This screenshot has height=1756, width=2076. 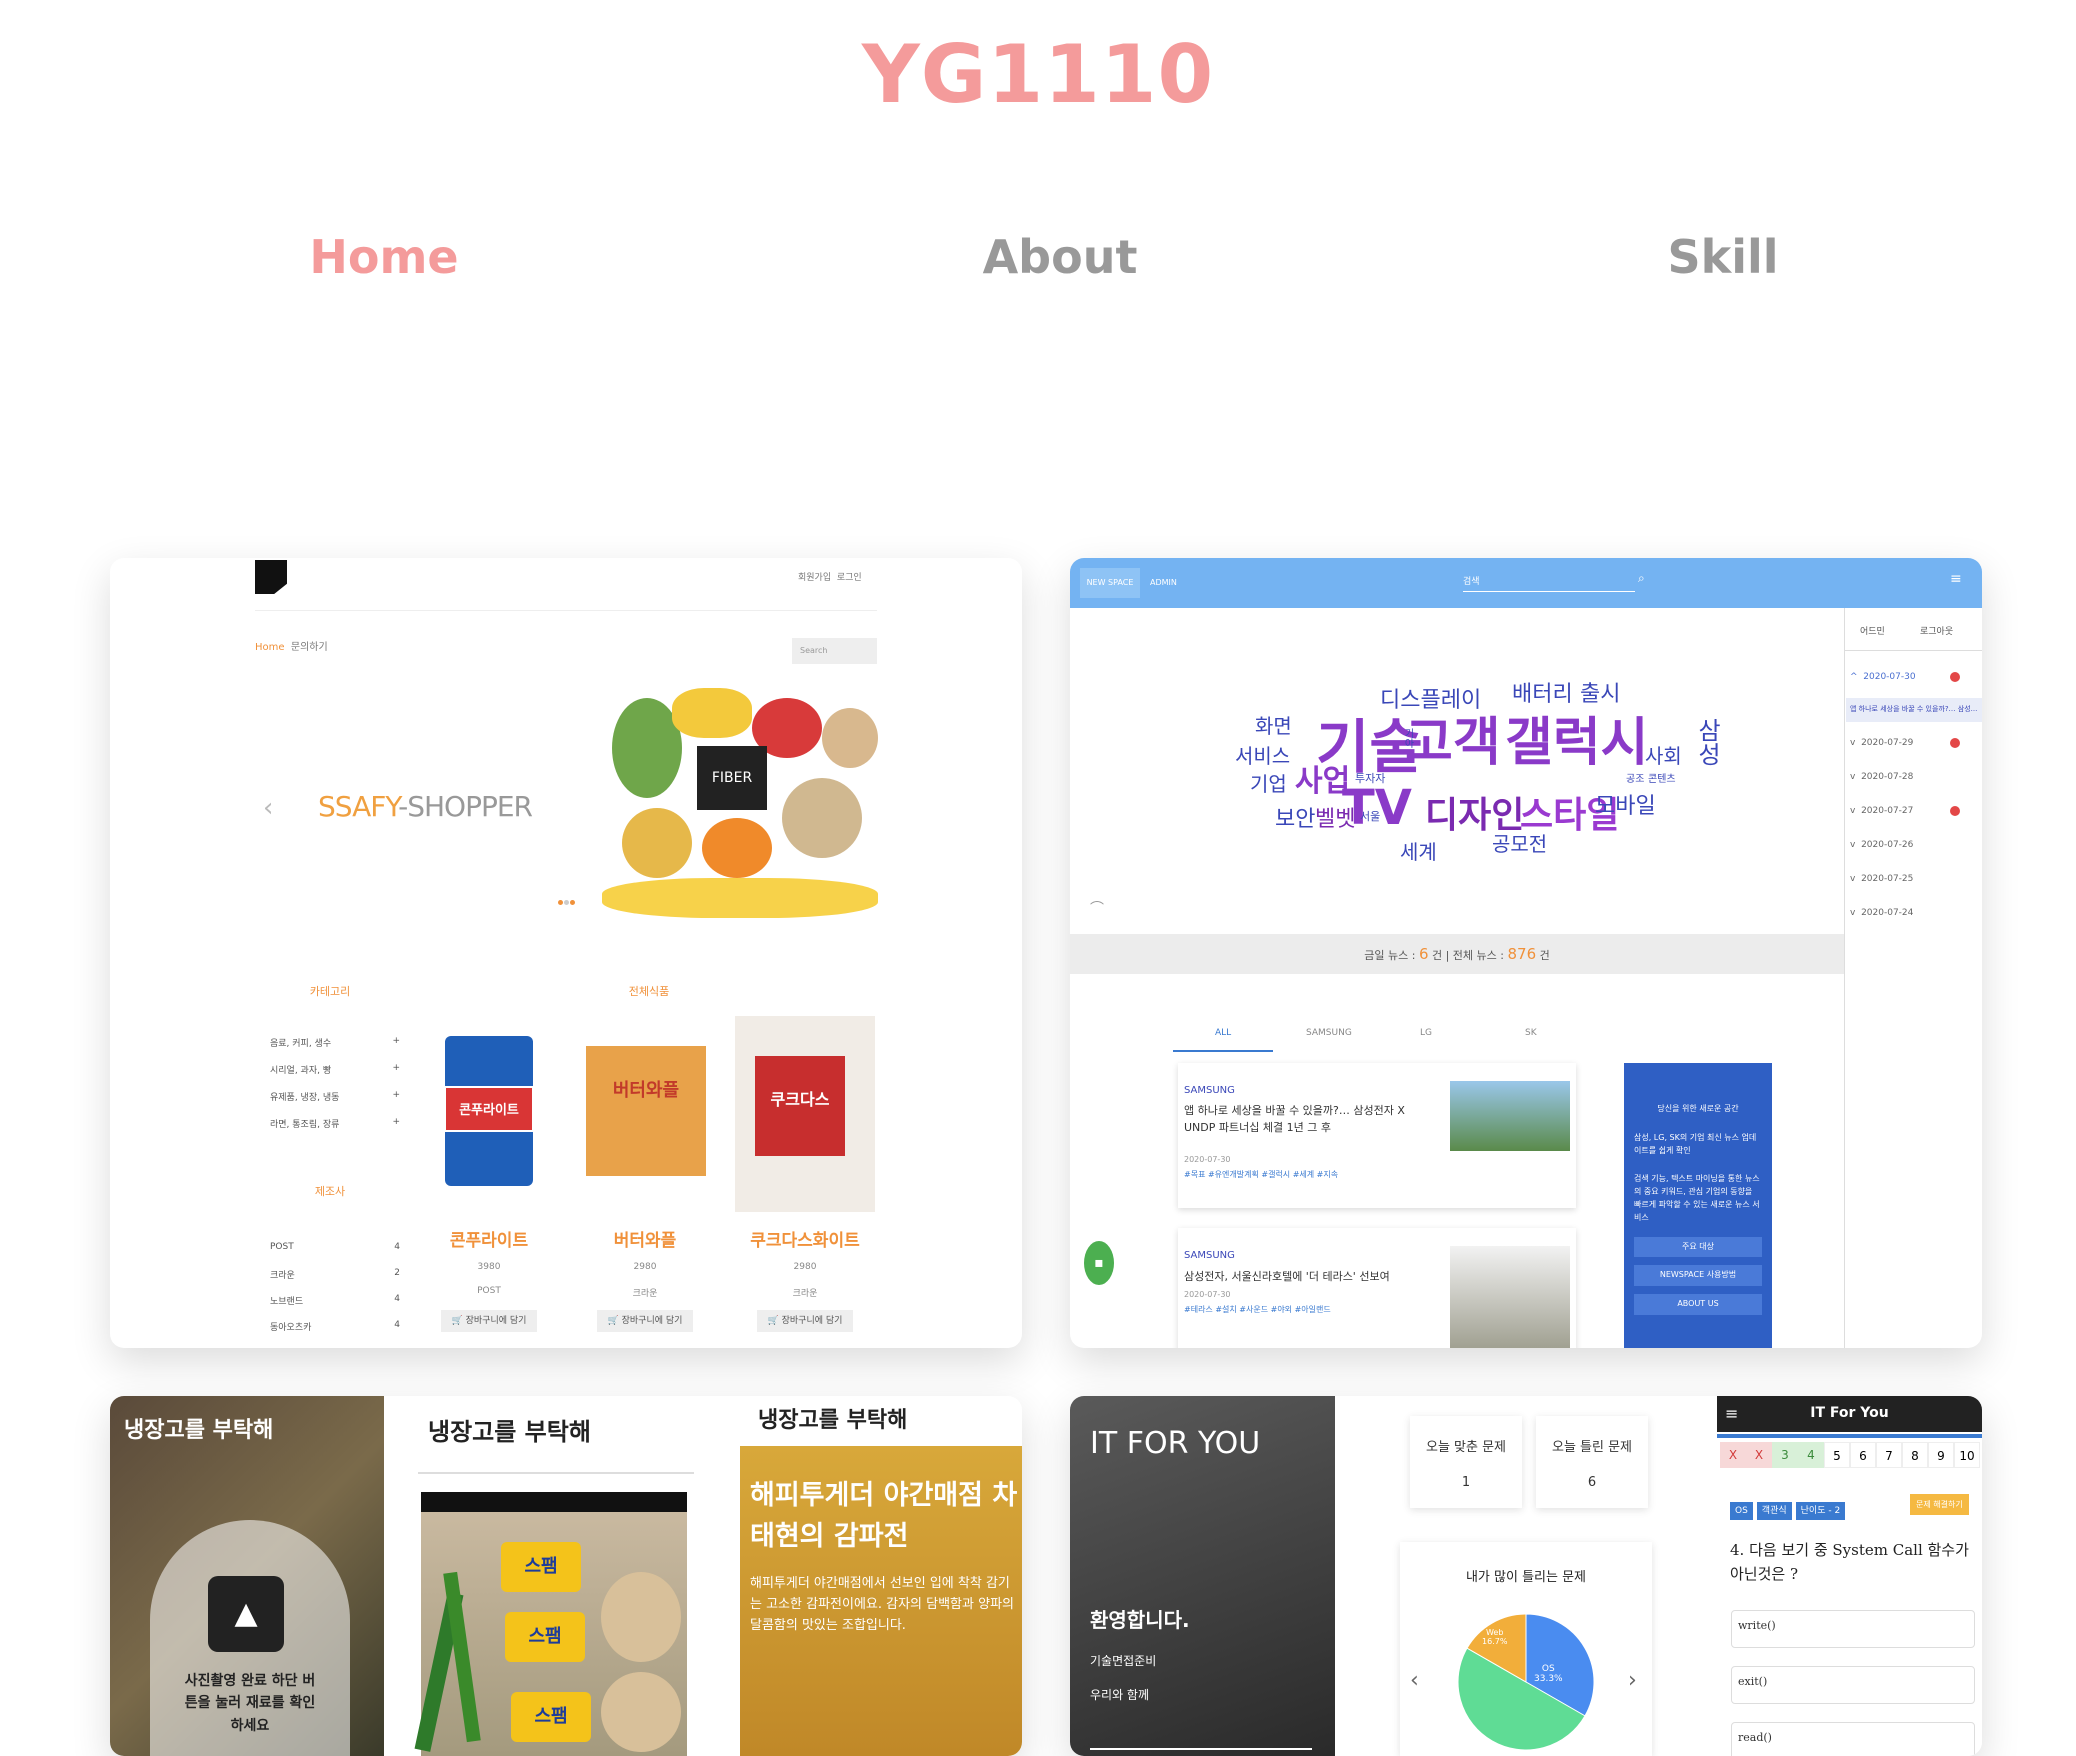 What do you see at coordinates (1457, 954) in the screenshot?
I see `news-count-bar: 금일 뉴스 : 6 건 | 전체 뉴스 : 876 건` at bounding box center [1457, 954].